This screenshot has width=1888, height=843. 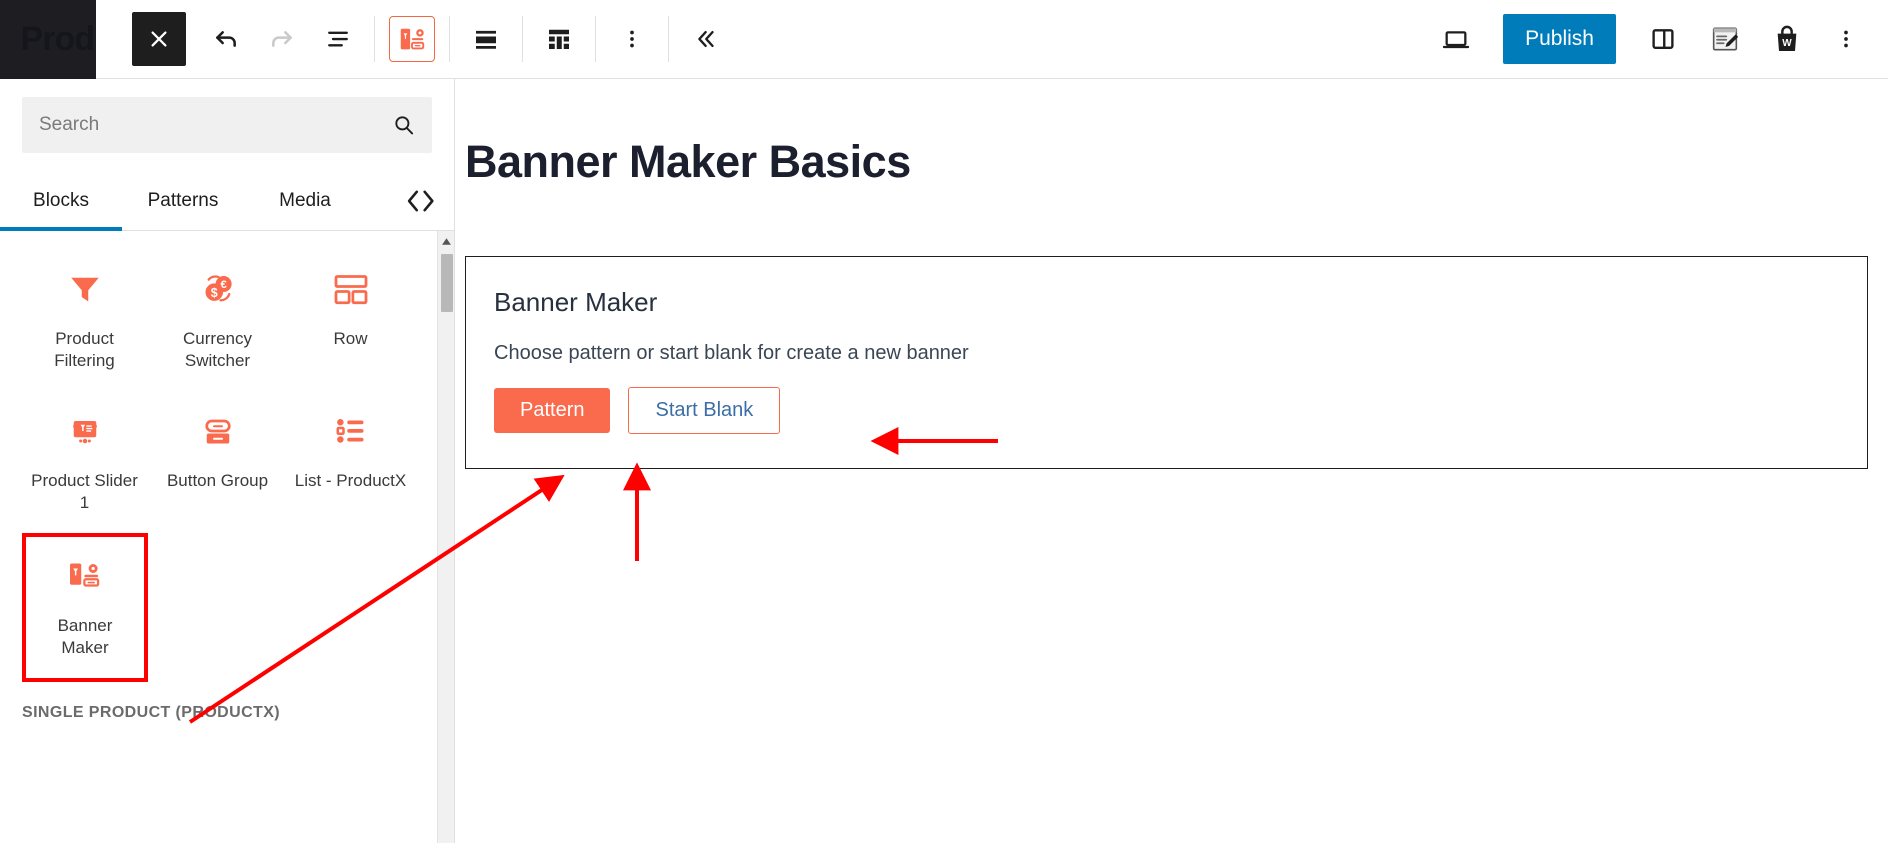 I want to click on toolbar-right-group: Publish W, so click(x=1656, y=39).